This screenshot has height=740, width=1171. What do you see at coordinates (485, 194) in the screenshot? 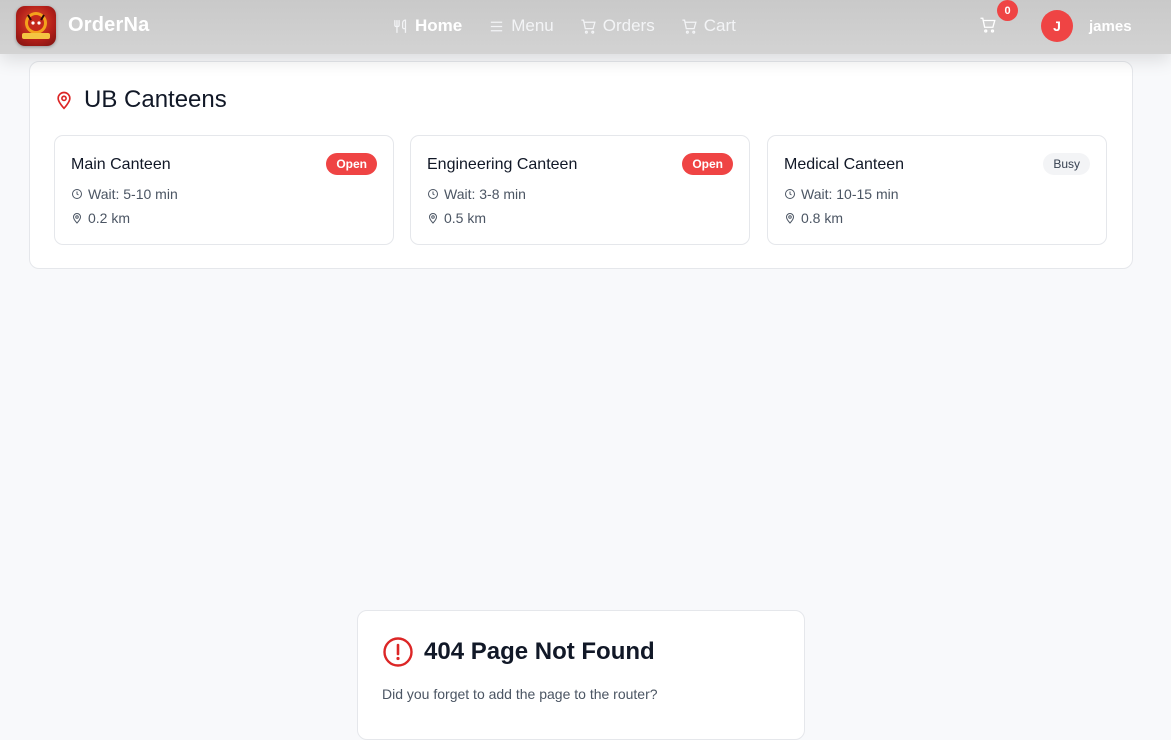
I see `wait-text: Wait: 3-8 min` at bounding box center [485, 194].